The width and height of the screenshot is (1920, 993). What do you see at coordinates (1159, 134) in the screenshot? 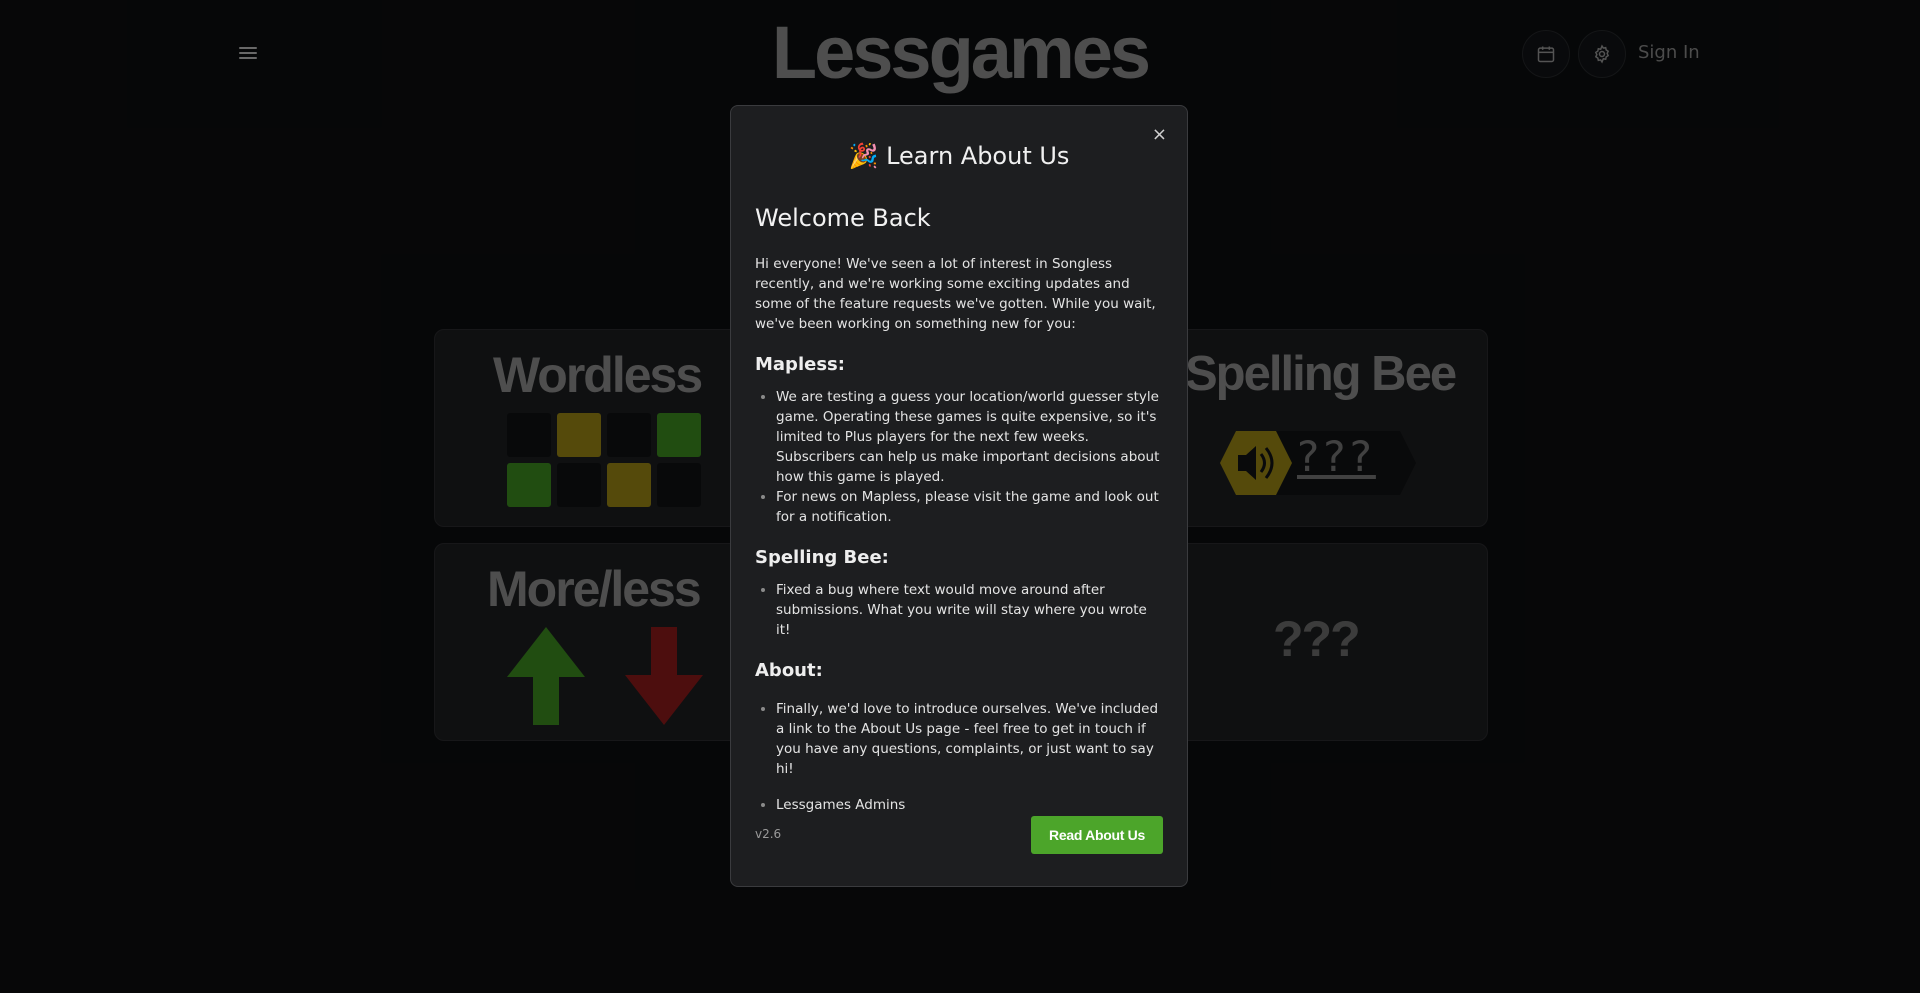
I see `close-icon: ×` at bounding box center [1159, 134].